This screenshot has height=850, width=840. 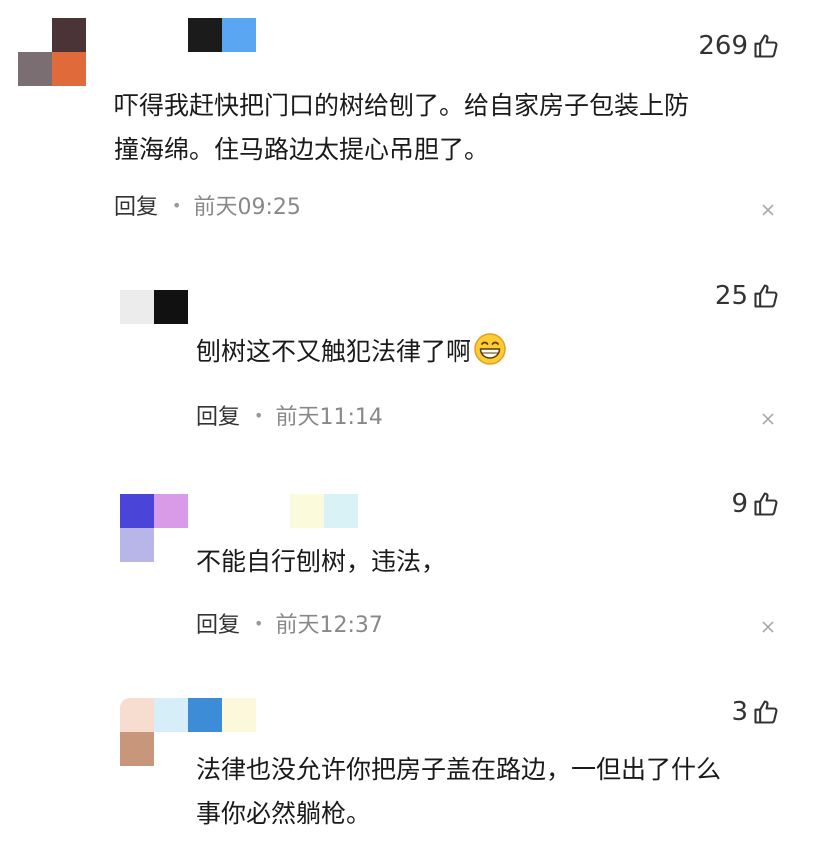 What do you see at coordinates (402, 127) in the screenshot?
I see `comment-text: 吓得我赶快把门口的树给刨了。给自家房子包装上防 撞海绵。住马路边太提心吊胆了。` at bounding box center [402, 127].